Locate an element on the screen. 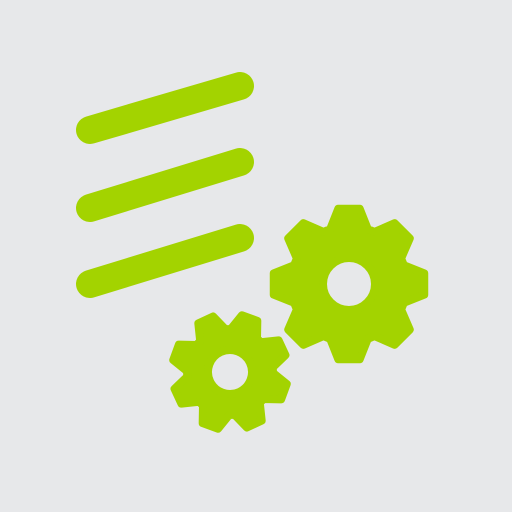  small-gear-shape is located at coordinates (230, 372).